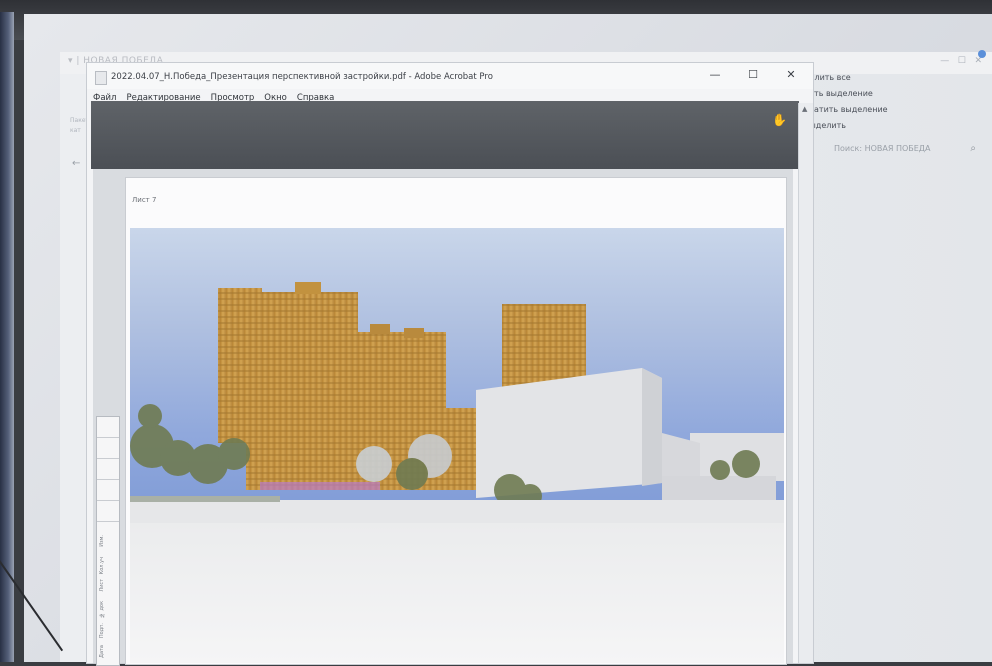 Image resolution: width=992 pixels, height=666 pixels. What do you see at coordinates (898, 78) in the screenshot?
I see `ribbon-select-all: делить все` at bounding box center [898, 78].